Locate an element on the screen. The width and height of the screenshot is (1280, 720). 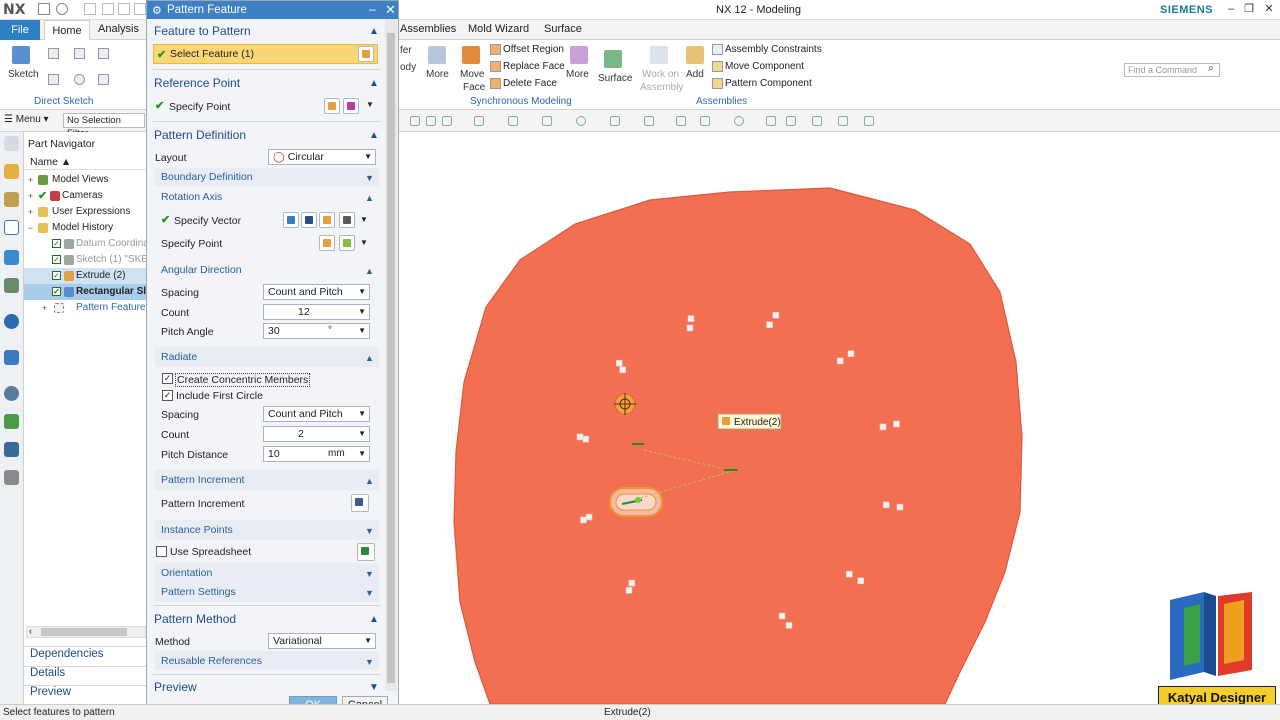
layer-icon is located at coordinates (869, 121).